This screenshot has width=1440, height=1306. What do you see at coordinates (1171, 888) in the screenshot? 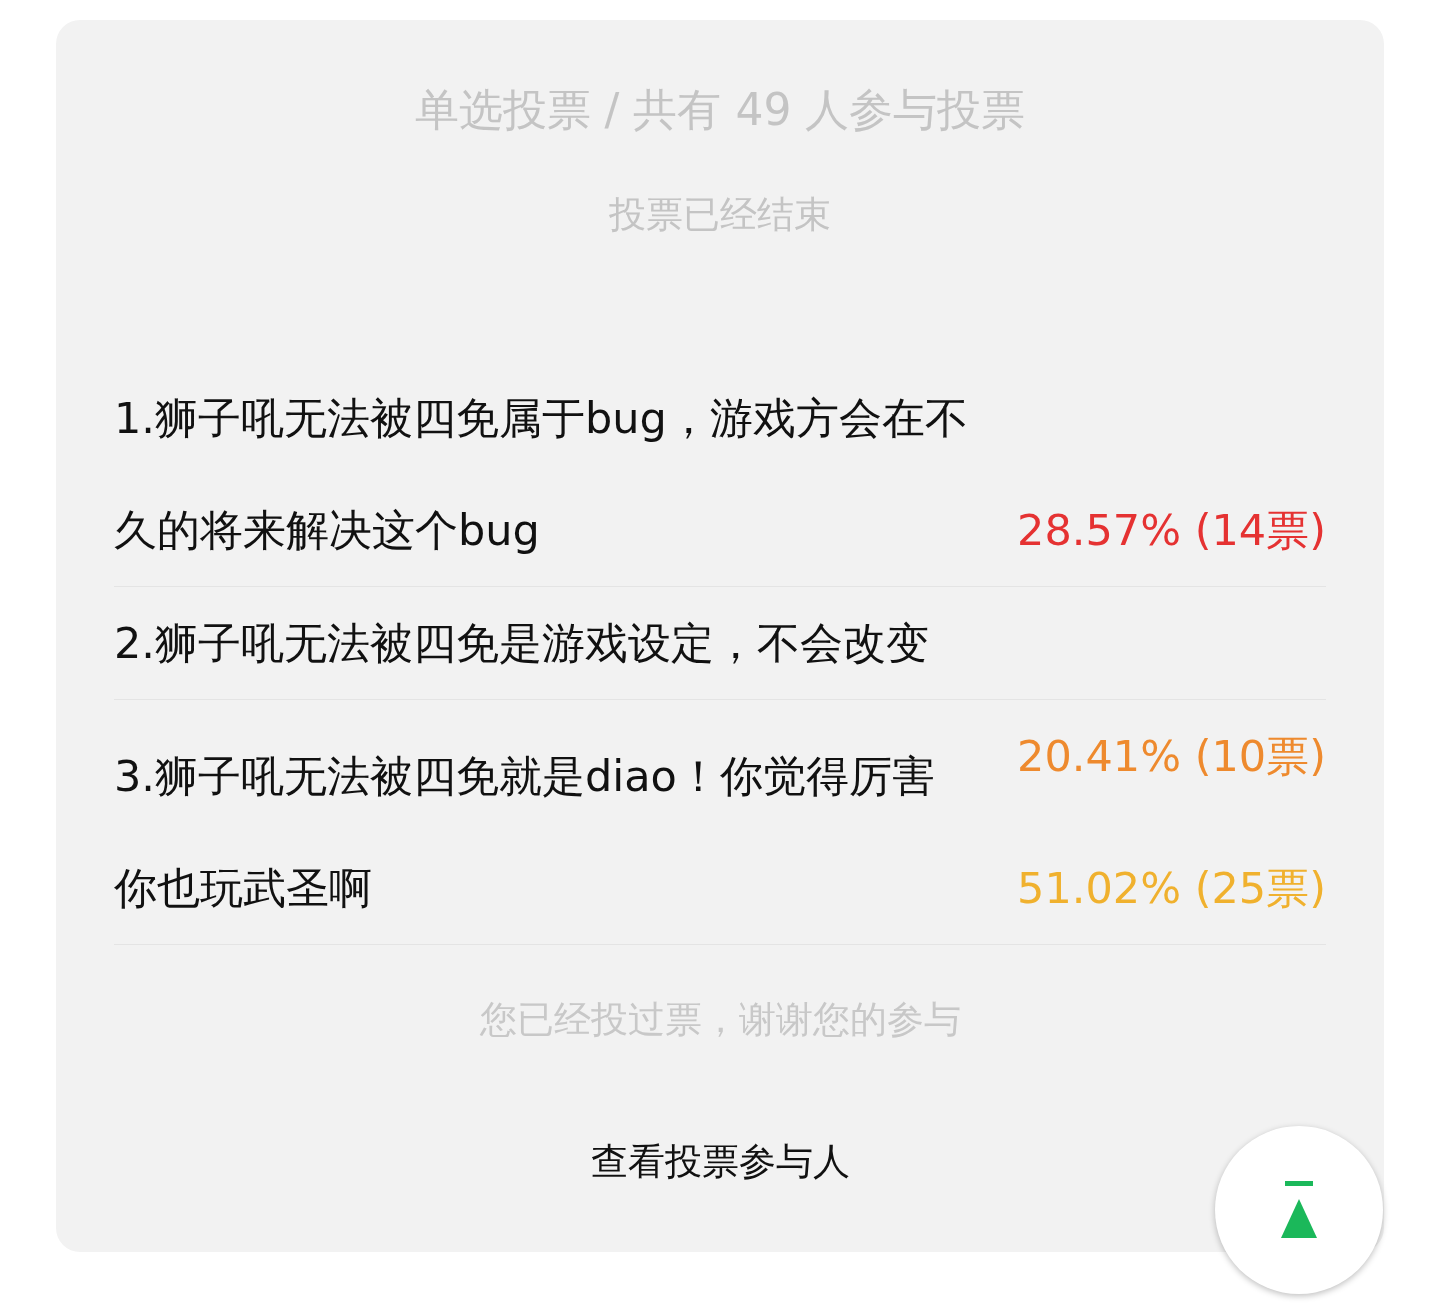
I see `vote-result: 51.02% (25票)` at bounding box center [1171, 888].